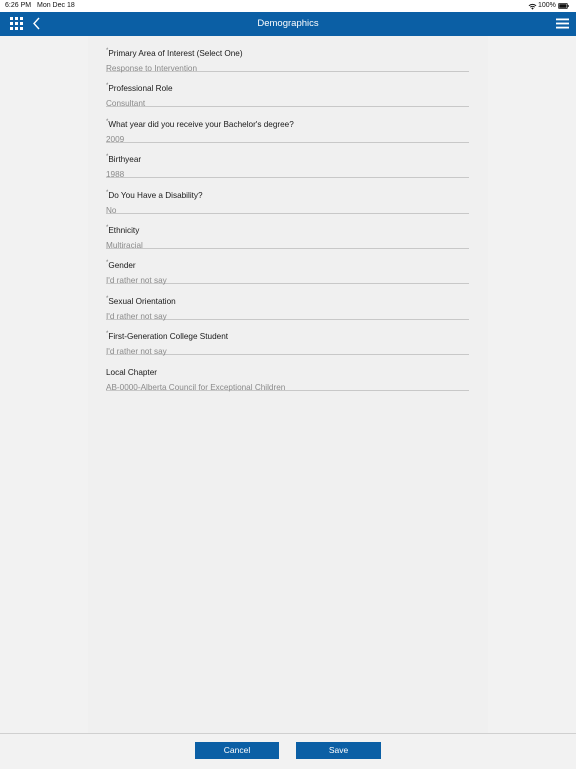 This screenshot has width=576, height=769. Describe the element at coordinates (547, 5) in the screenshot. I see `battery-percent: 100%` at that location.